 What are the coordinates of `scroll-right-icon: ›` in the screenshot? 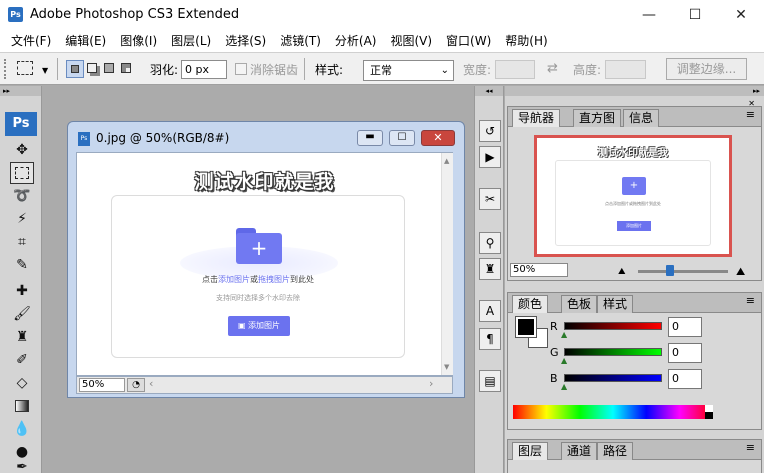 It's located at (431, 383).